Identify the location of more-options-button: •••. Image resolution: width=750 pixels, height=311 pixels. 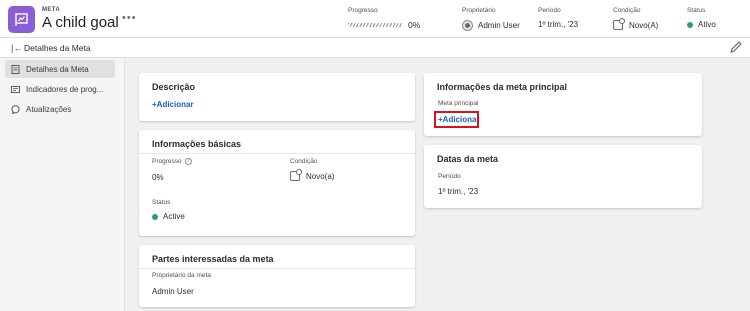
(129, 18).